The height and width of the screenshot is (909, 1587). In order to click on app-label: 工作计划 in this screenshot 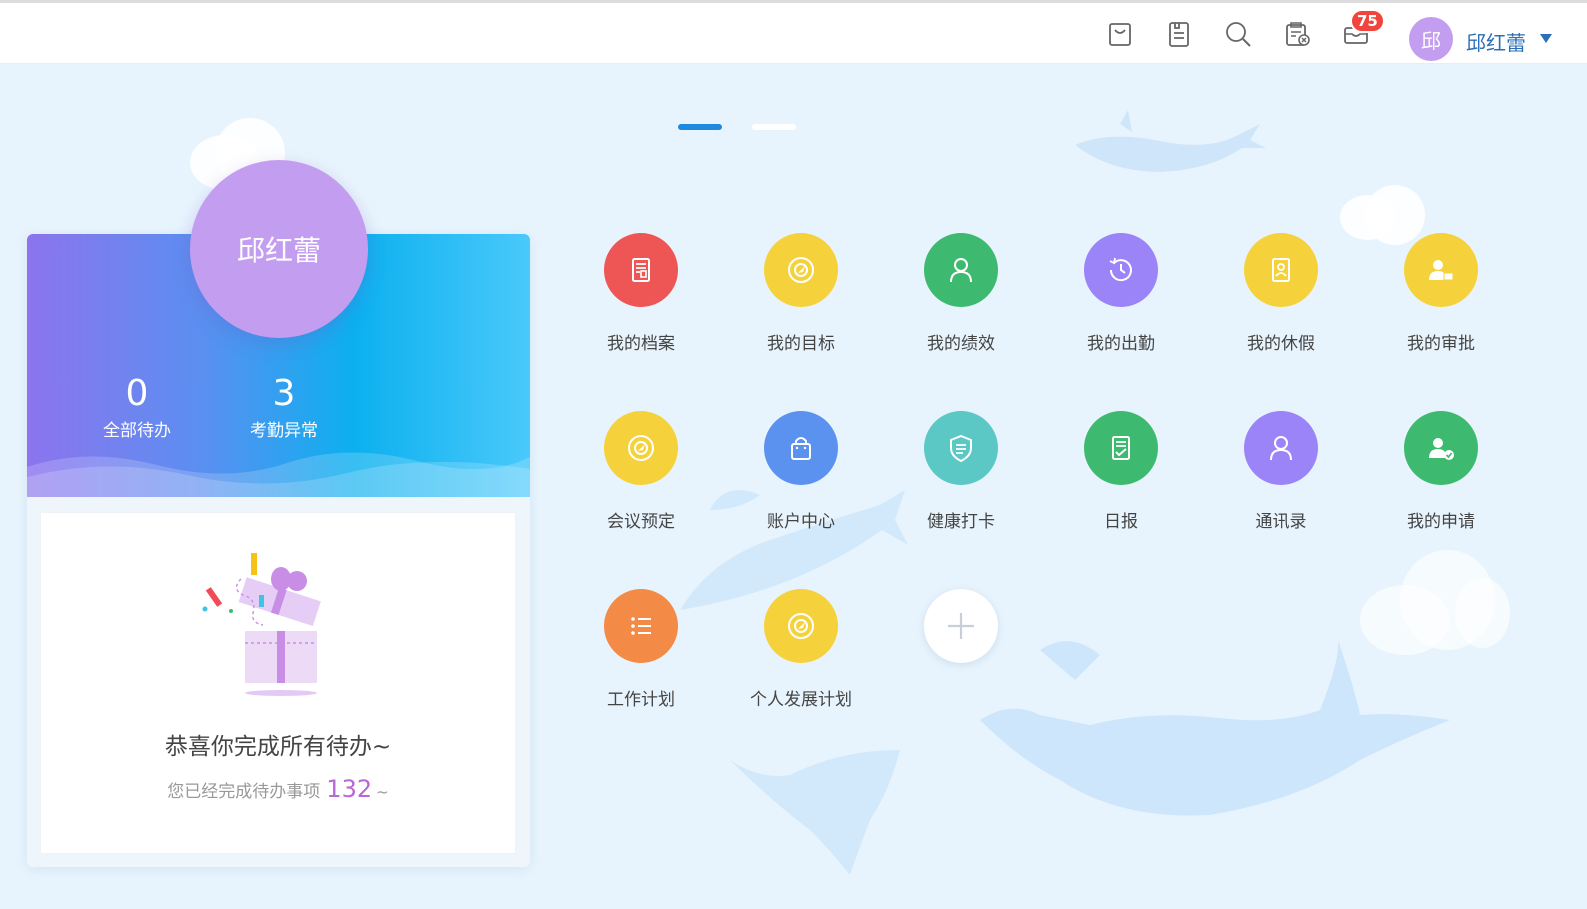, I will do `click(641, 700)`.